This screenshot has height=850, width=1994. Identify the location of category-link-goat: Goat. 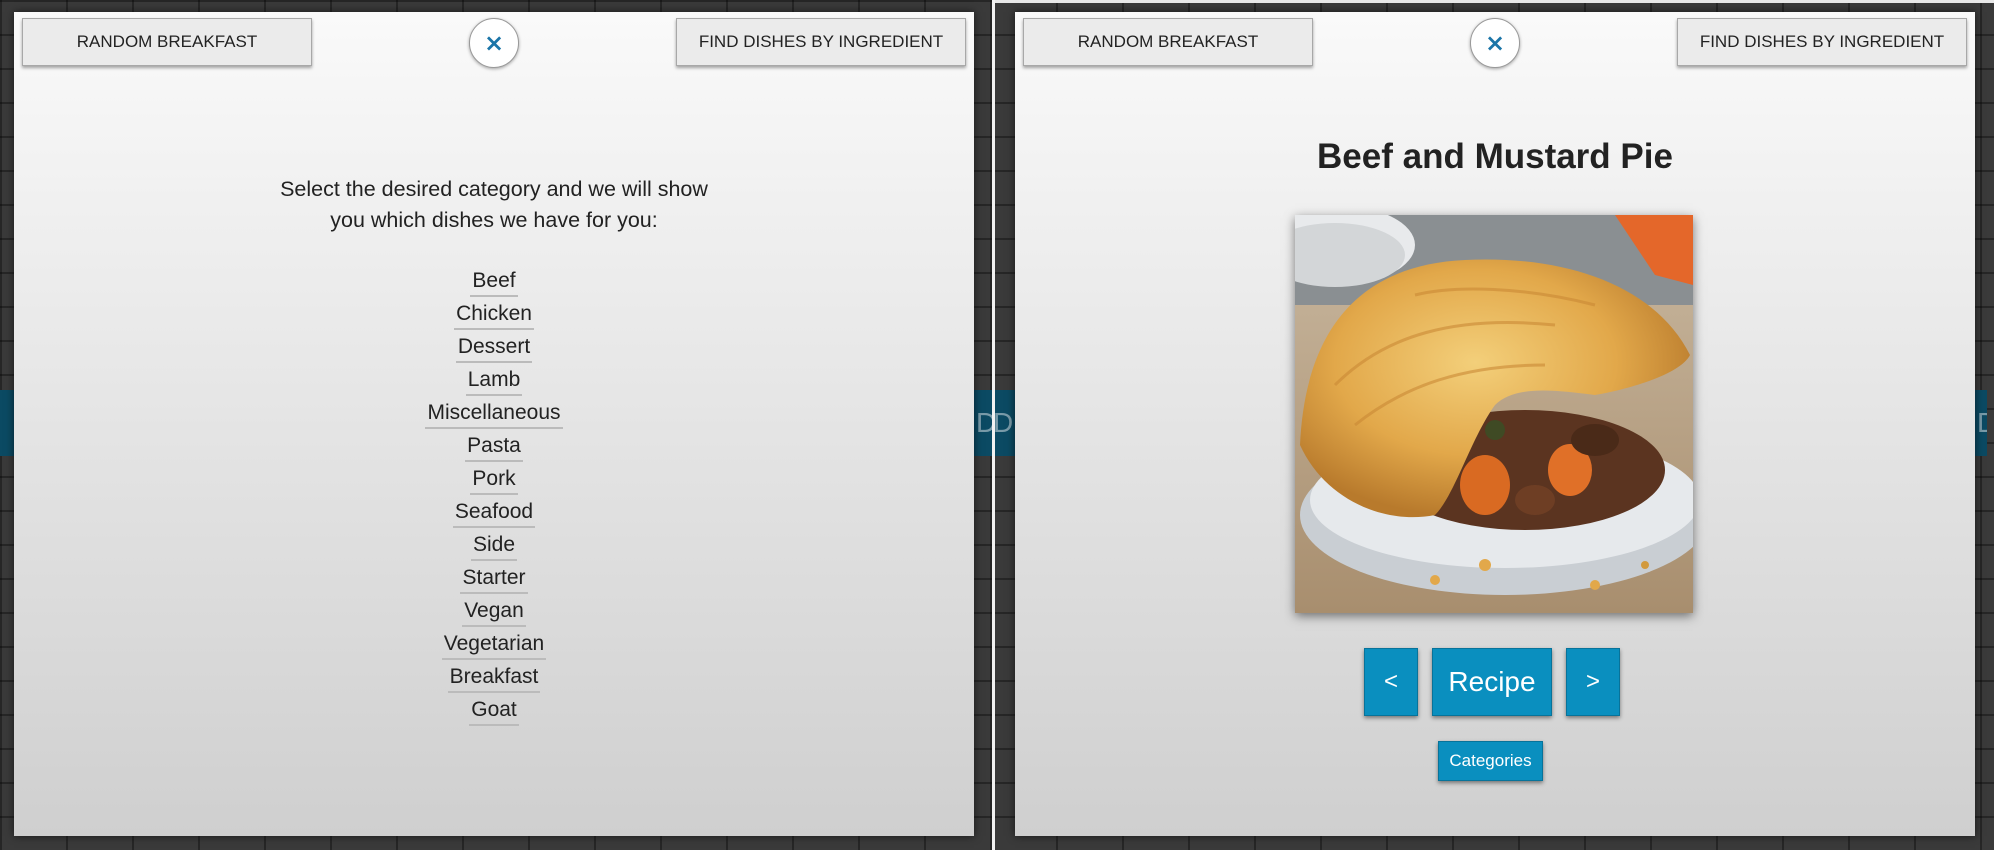
(494, 710).